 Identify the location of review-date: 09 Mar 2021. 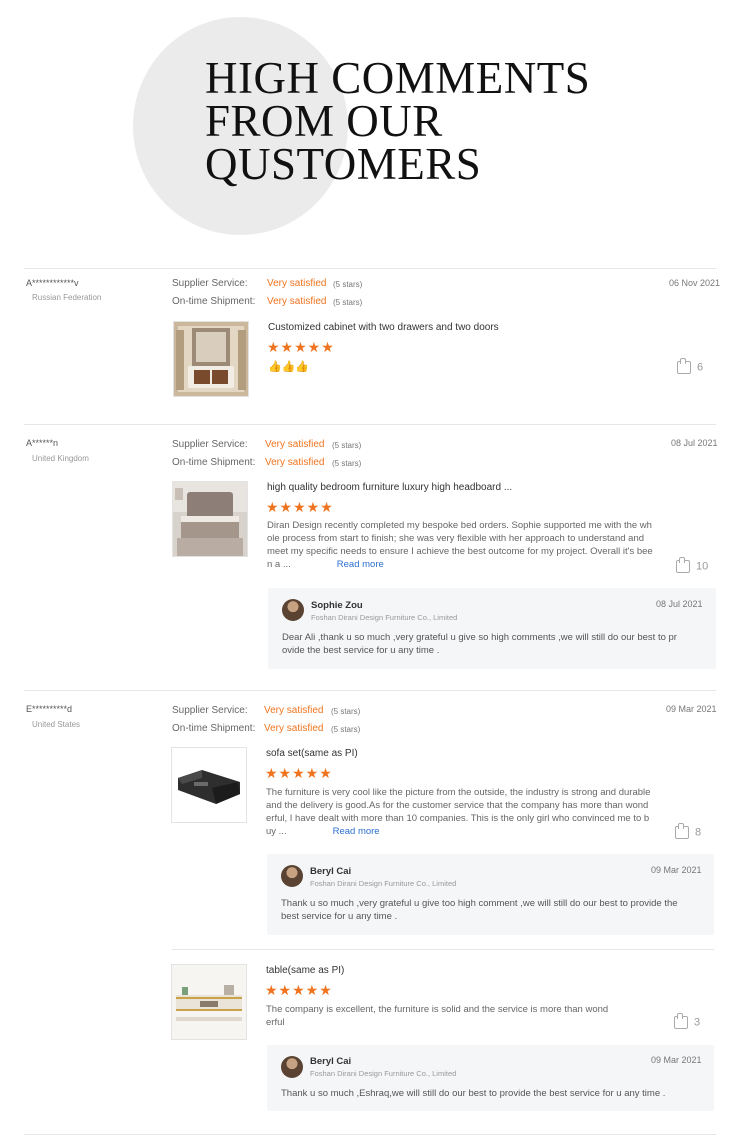
(691, 709).